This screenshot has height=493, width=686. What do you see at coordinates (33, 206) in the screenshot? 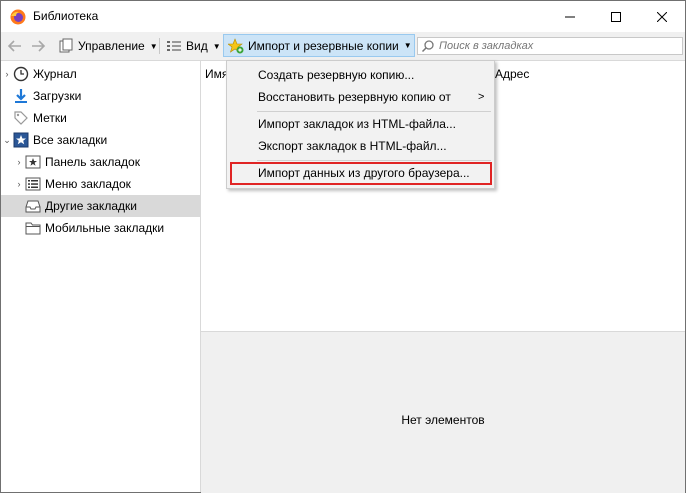
I see `tray-icon` at bounding box center [33, 206].